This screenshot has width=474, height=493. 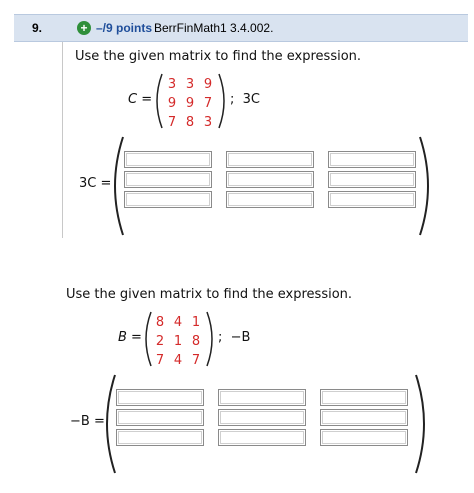 I want to click on matrix-entry: 2, so click(x=160, y=341).